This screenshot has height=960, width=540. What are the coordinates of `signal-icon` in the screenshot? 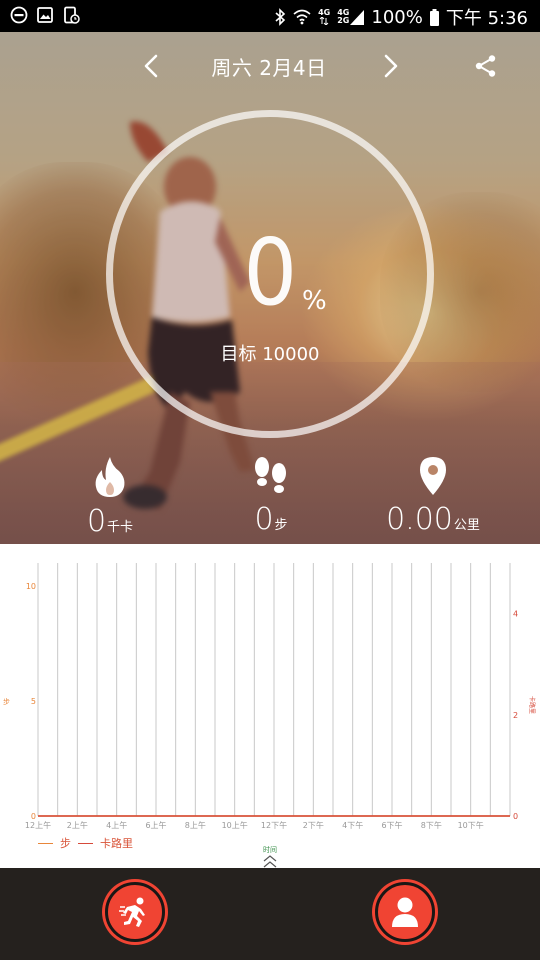 It's located at (357, 17).